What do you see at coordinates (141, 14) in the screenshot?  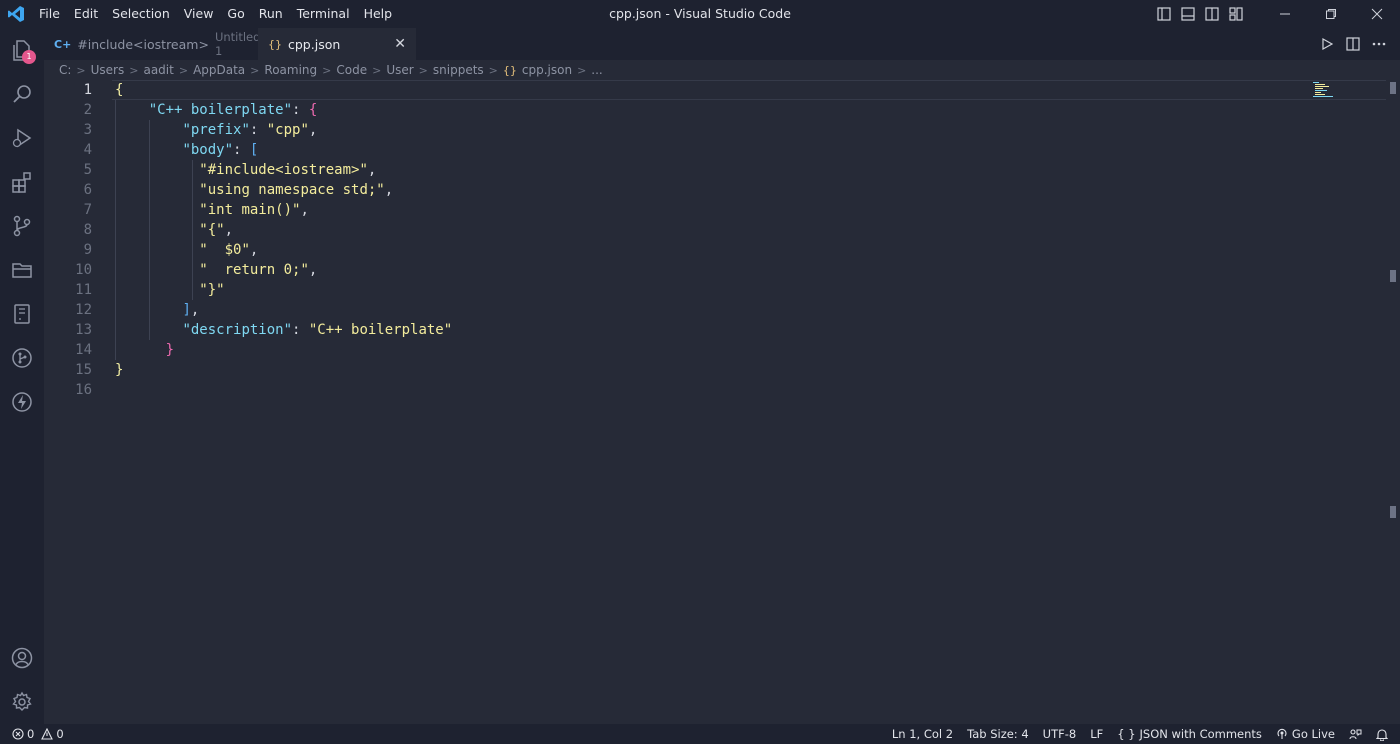 I see `menu-selection: Selection` at bounding box center [141, 14].